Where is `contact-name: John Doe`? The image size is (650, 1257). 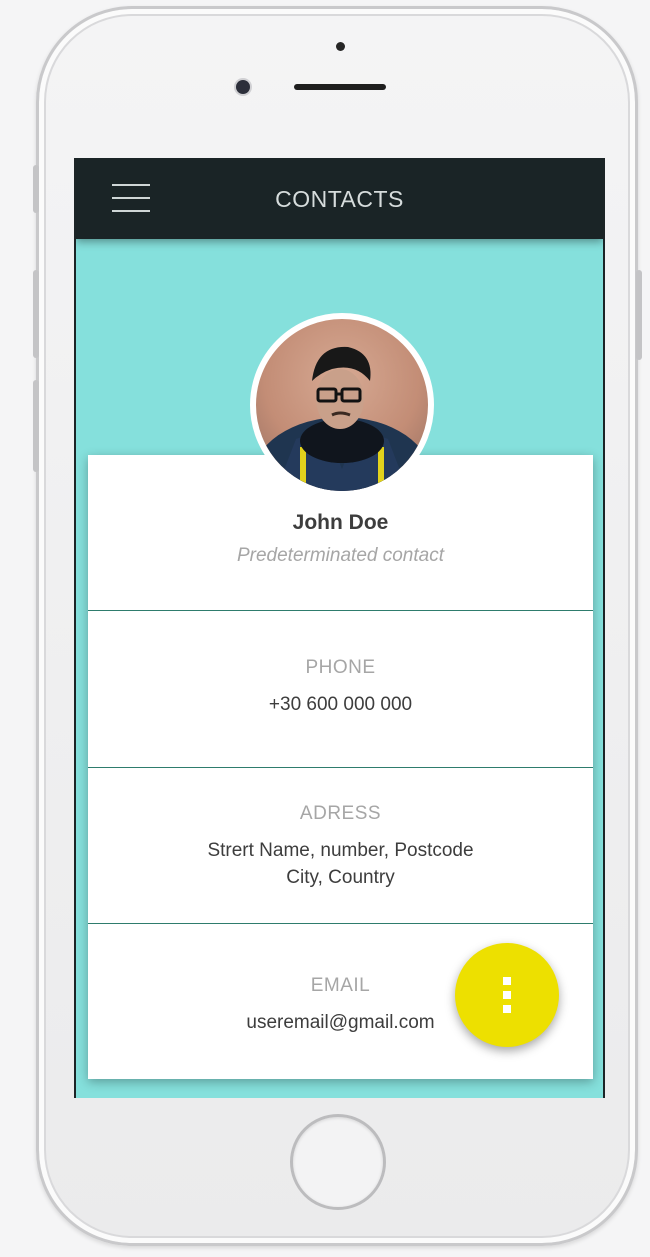 contact-name: John Doe is located at coordinates (340, 522).